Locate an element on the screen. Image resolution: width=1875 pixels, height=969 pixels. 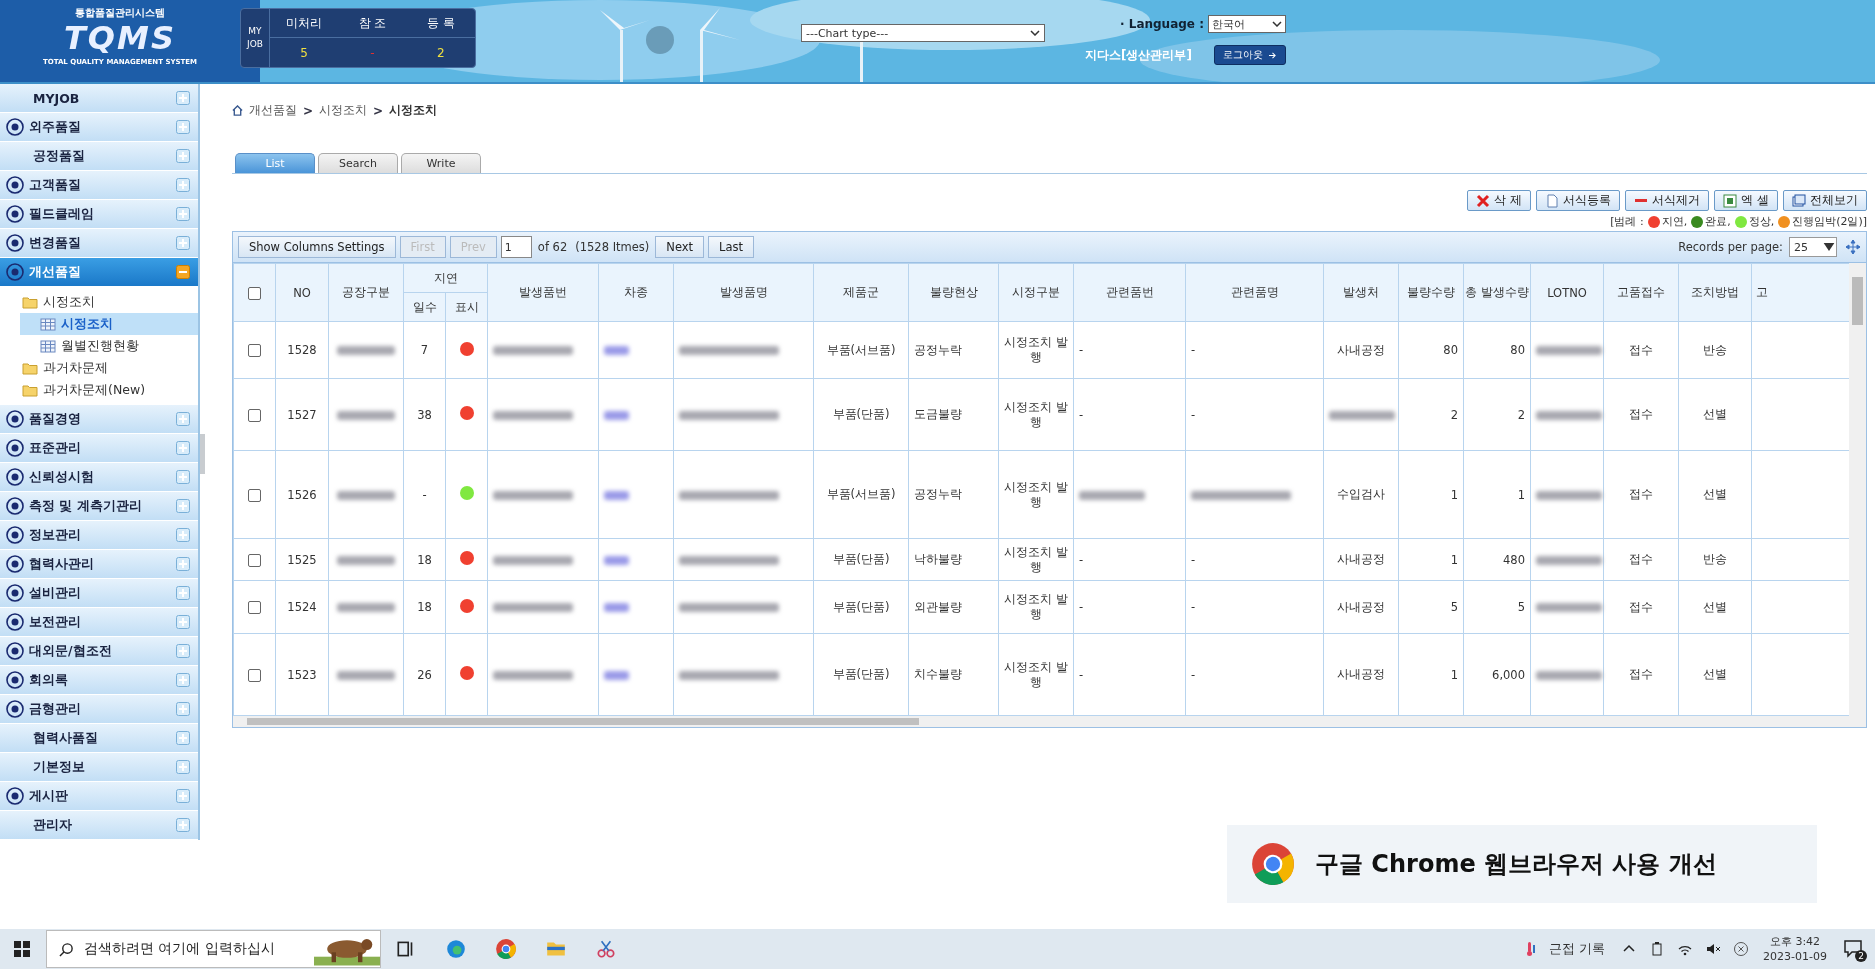
column-header: 관련품번 is located at coordinates (1129, 292).